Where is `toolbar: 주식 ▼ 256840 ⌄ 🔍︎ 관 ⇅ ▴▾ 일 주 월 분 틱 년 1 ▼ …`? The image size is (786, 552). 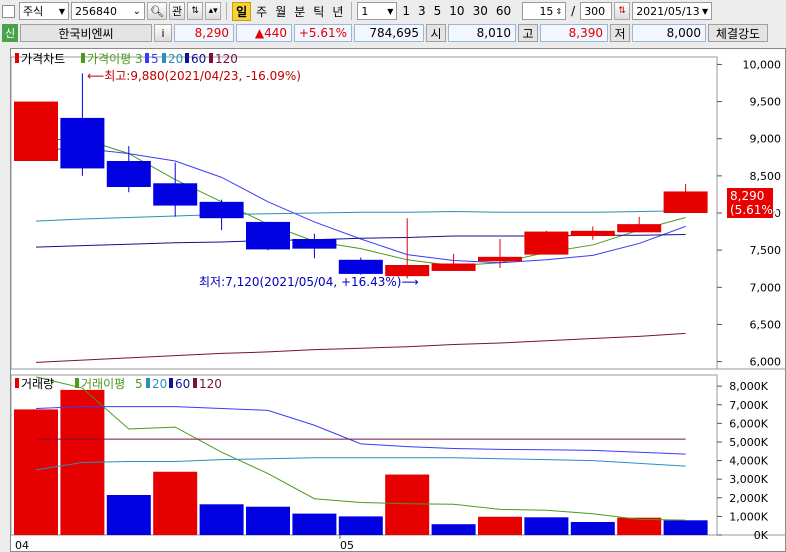 toolbar: 주식 ▼ 256840 ⌄ 🔍︎ 관 ⇅ ▴▾ 일 주 월 분 틱 년 1 ▼ … is located at coordinates (393, 11).